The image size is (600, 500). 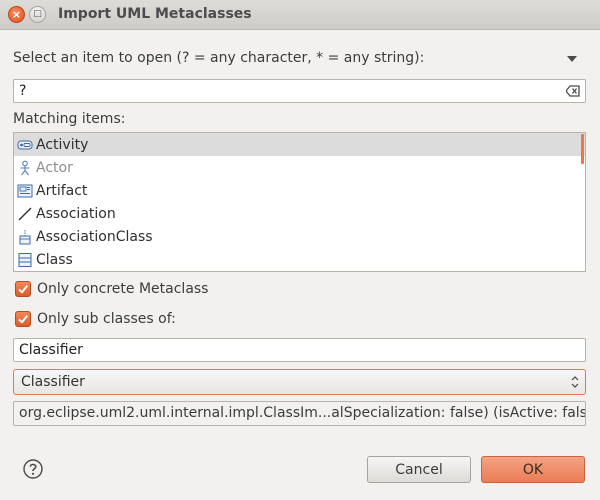 I want to click on list-item-association-class: AssociationClass, so click(x=299, y=236).